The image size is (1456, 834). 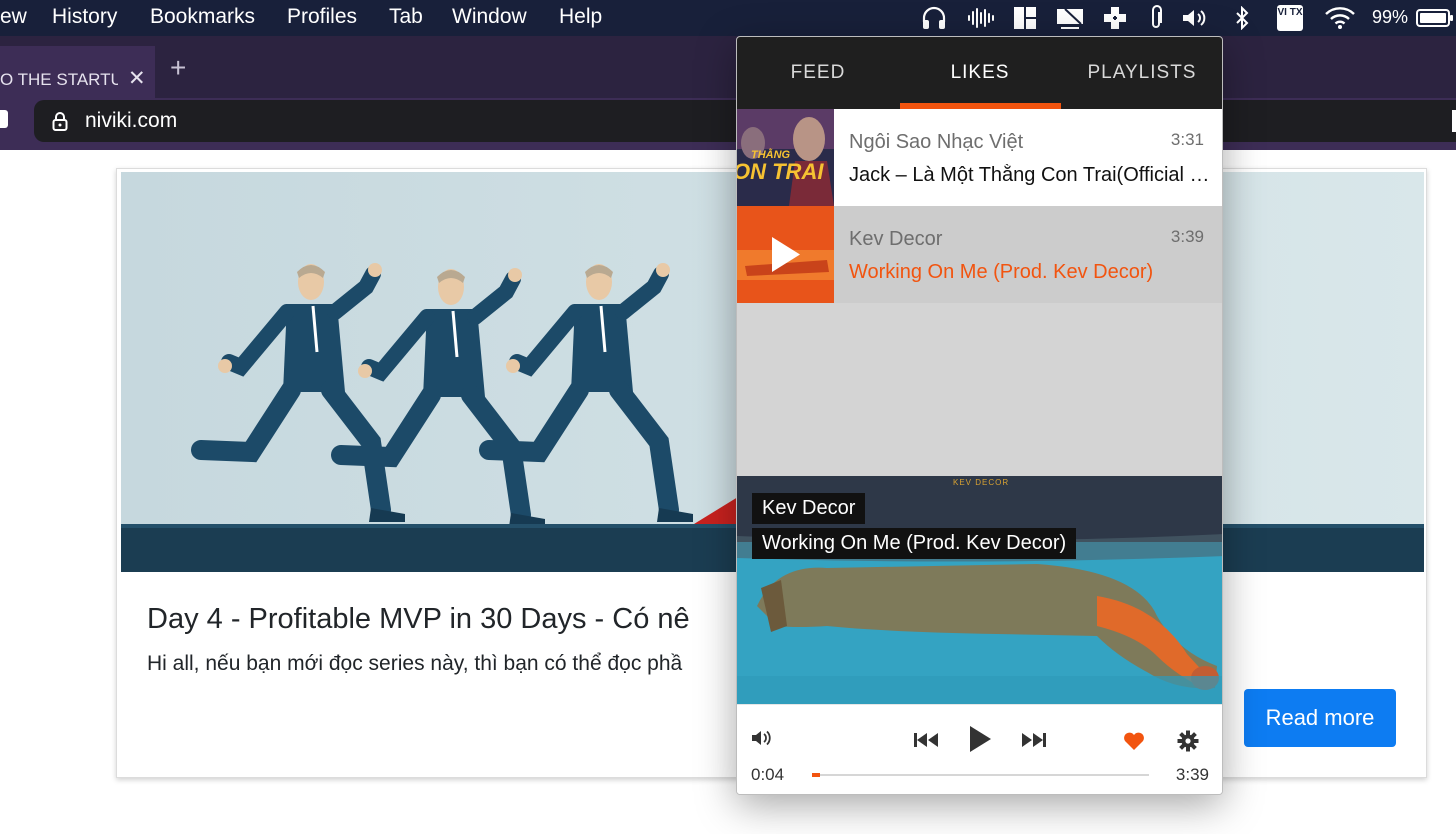 I want to click on track-artist: Ngôi Sao Nhạc Việt, so click(x=936, y=142).